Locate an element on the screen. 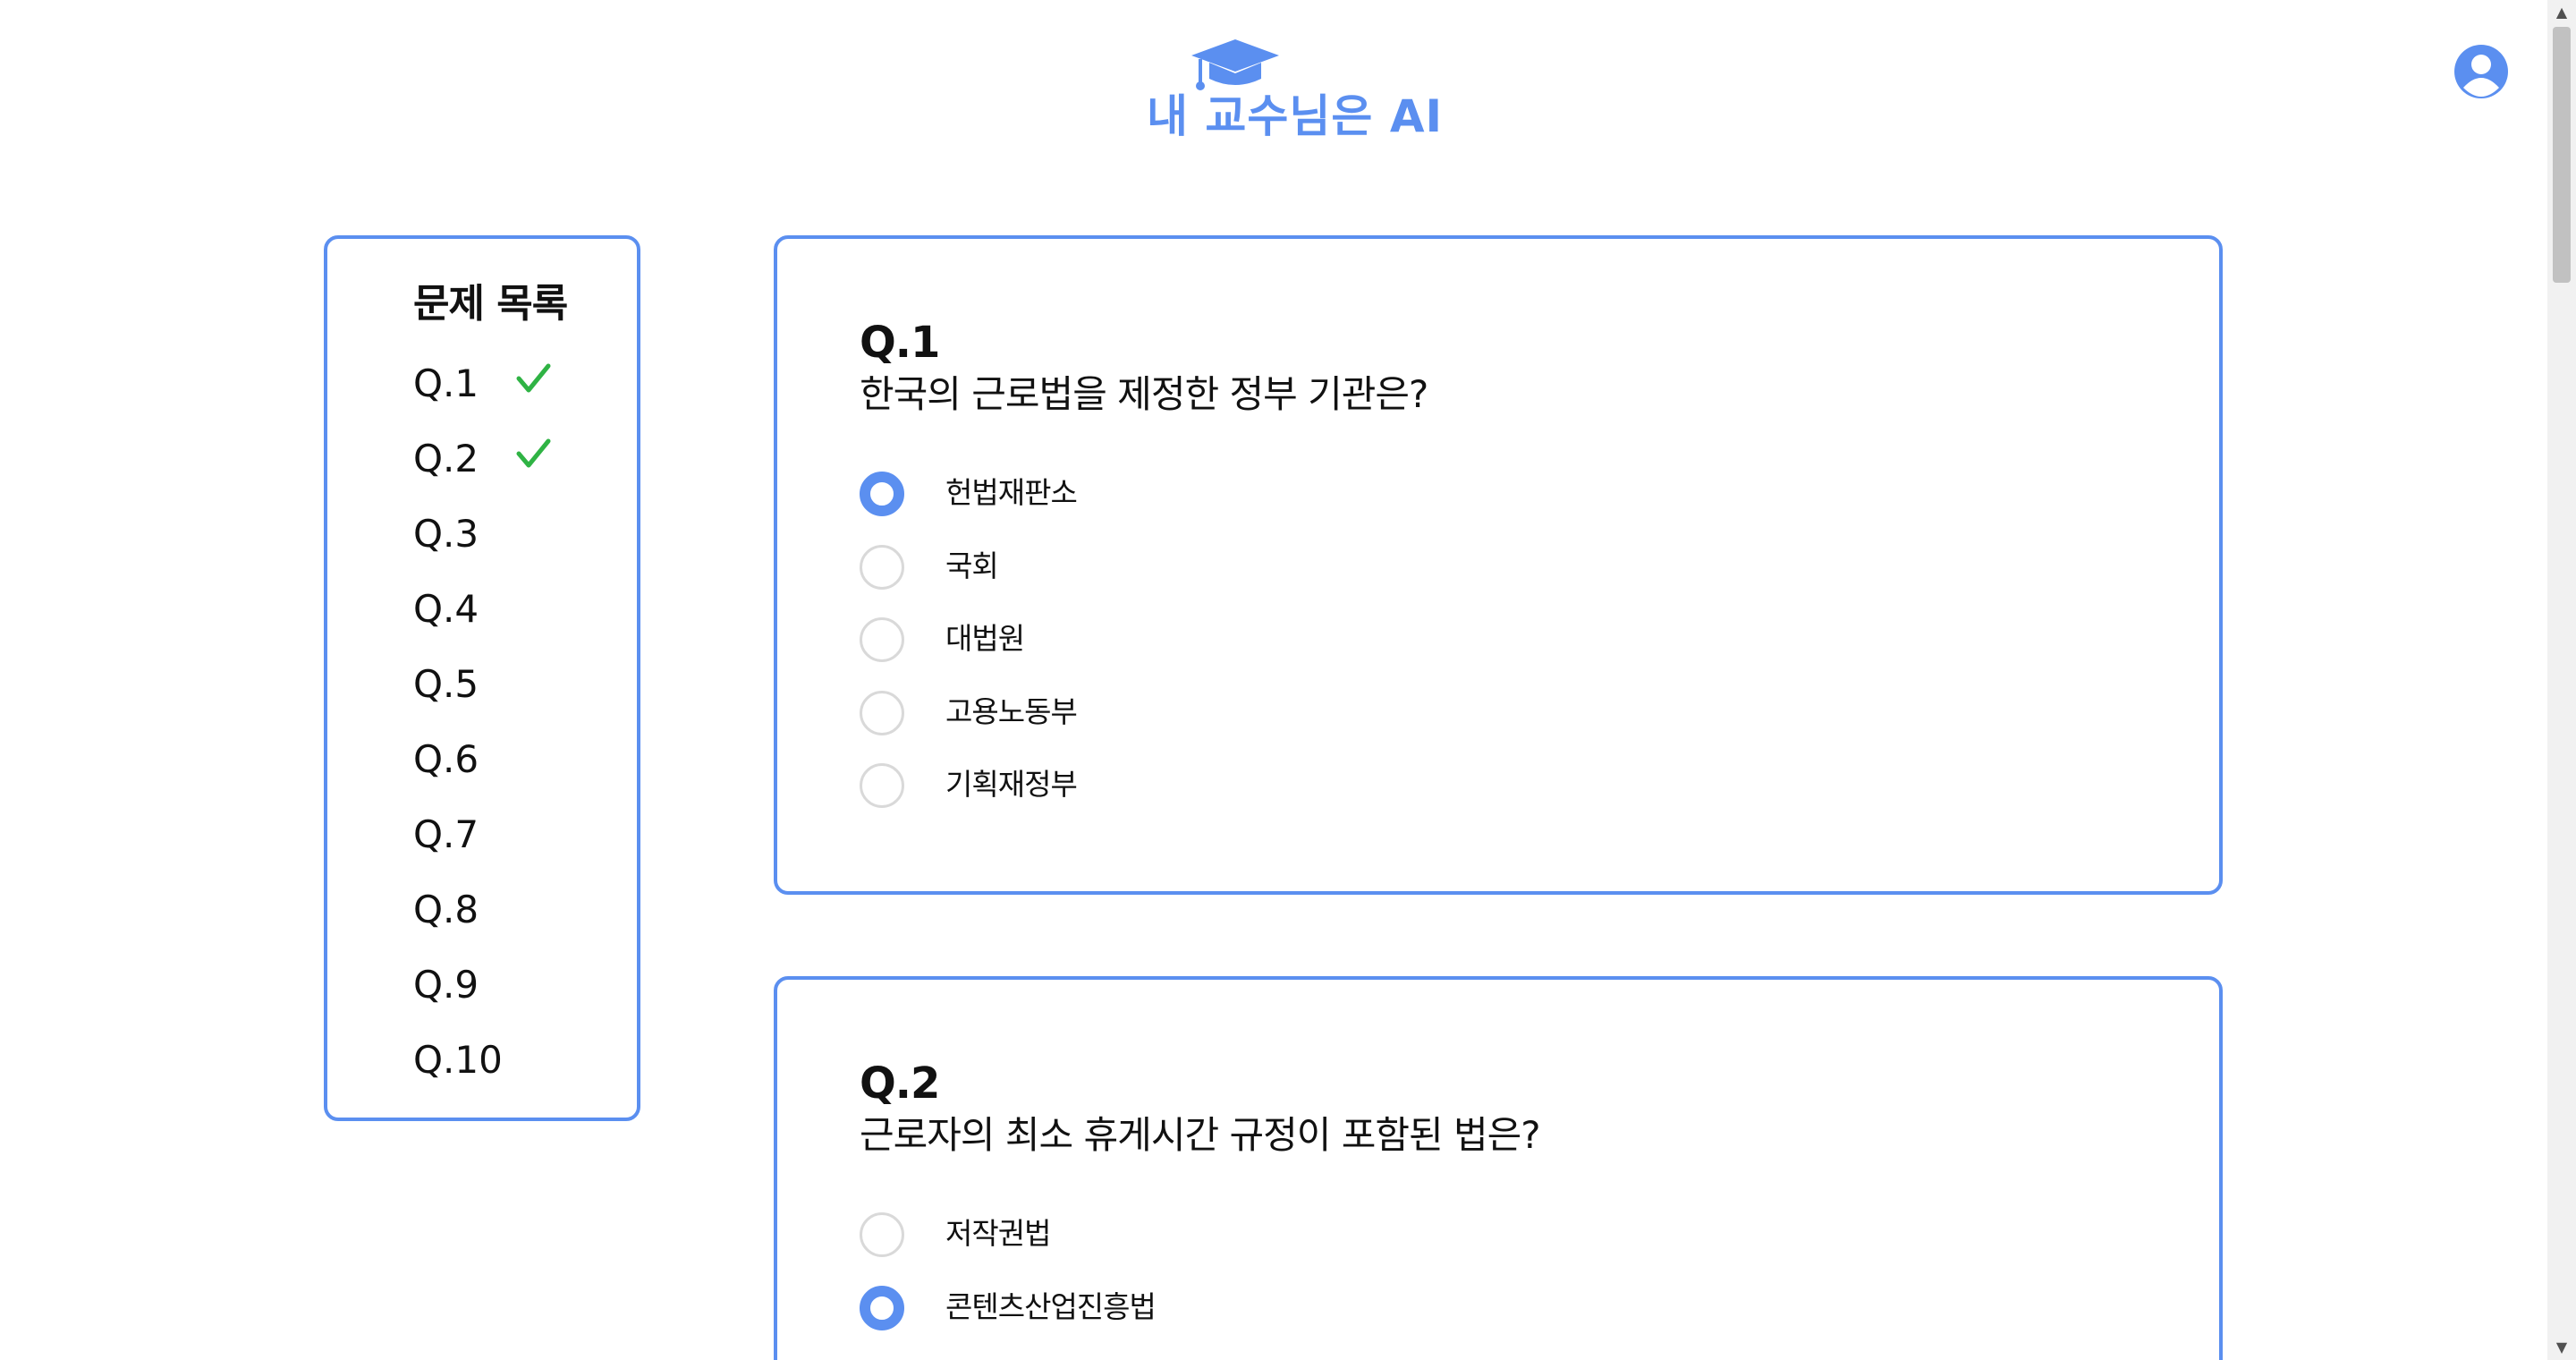  question-link-label: Q.10 is located at coordinates (458, 1060).